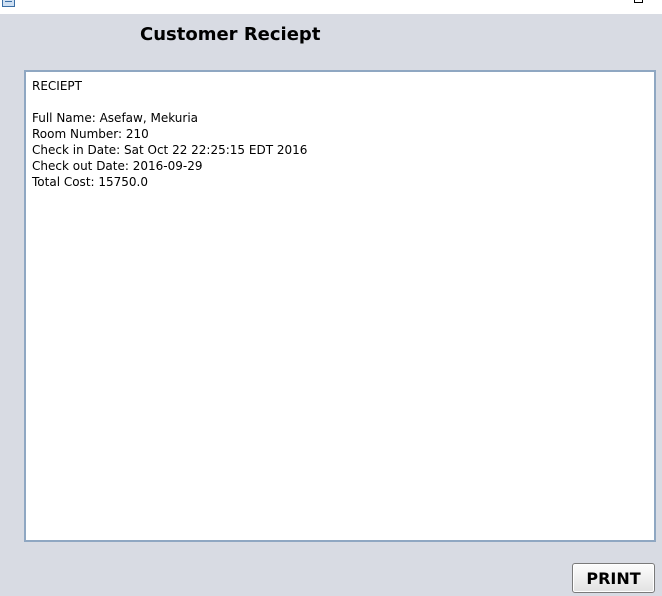 The image size is (662, 596). What do you see at coordinates (115, 118) in the screenshot?
I see `receipt-full-name: Full Name: Asefaw, Mekuria` at bounding box center [115, 118].